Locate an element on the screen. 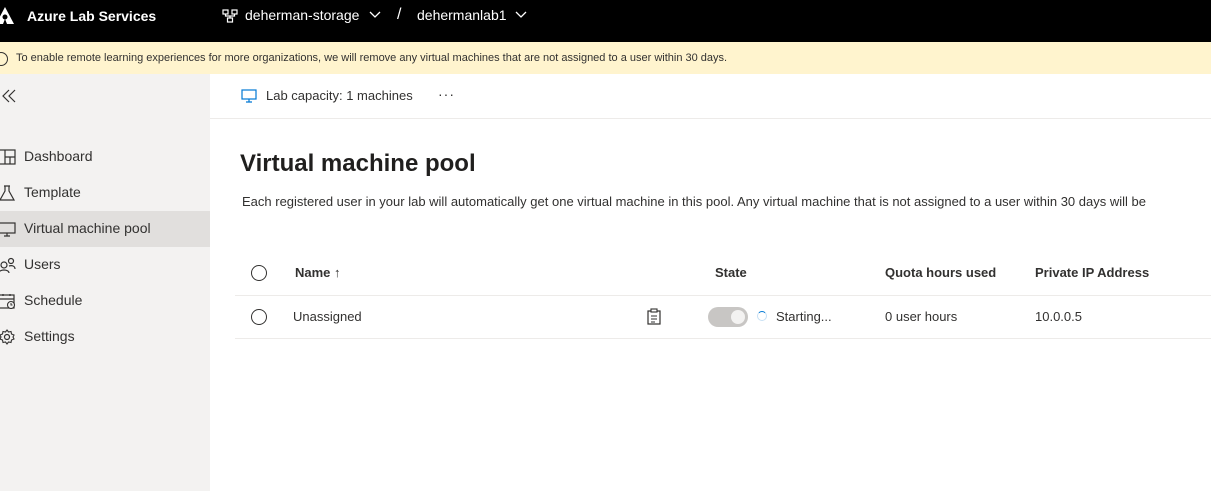 The height and width of the screenshot is (491, 1211). lab-plan-icon is located at coordinates (230, 16).